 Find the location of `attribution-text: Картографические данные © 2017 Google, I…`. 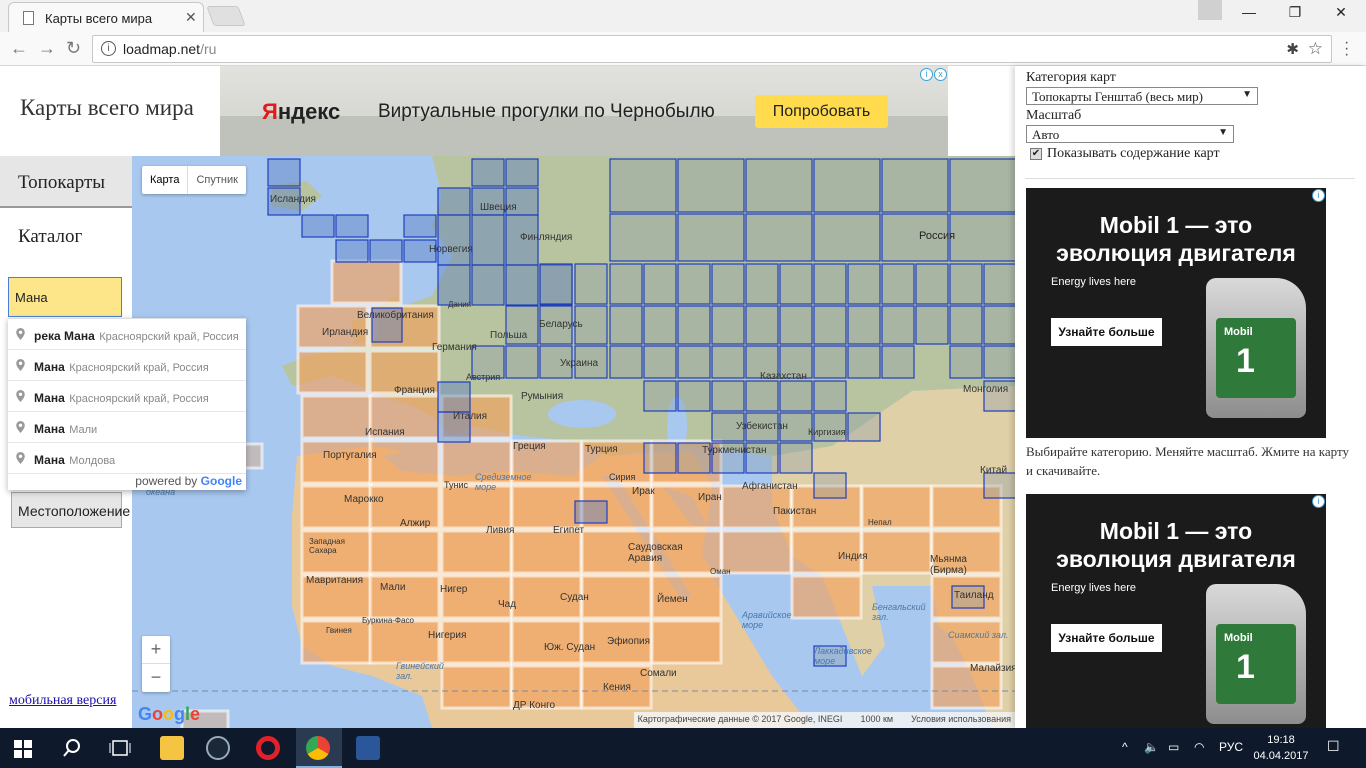

attribution-text: Картографические данные © 2017 Google, I… is located at coordinates (740, 719).